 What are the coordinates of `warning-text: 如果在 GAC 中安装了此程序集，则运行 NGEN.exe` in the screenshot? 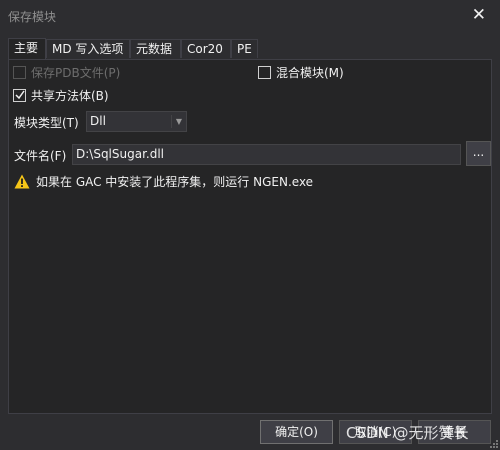 It's located at (175, 182).